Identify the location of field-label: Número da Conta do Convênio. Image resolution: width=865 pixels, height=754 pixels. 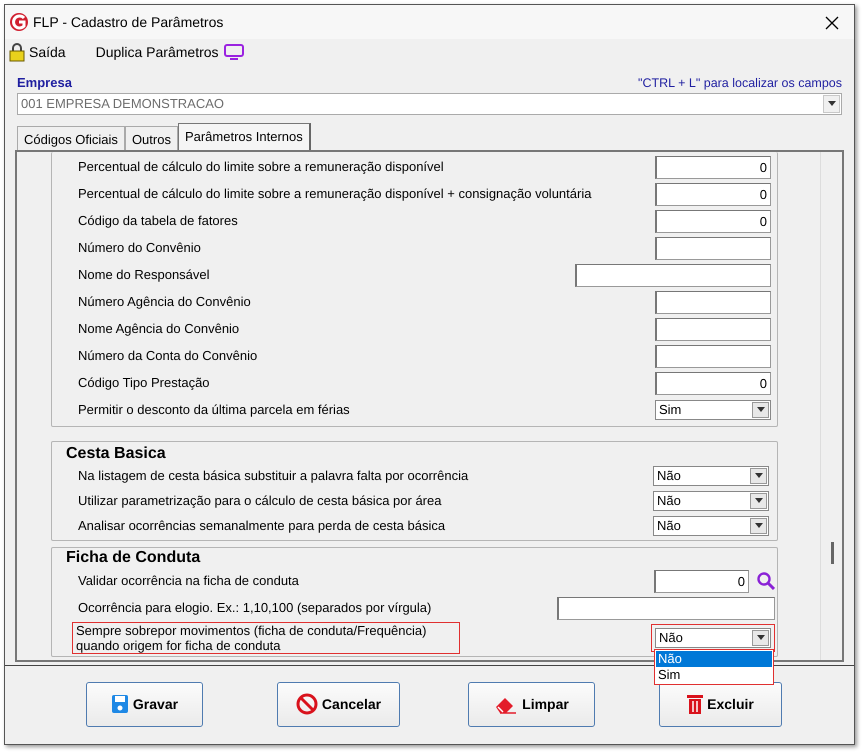
(168, 356).